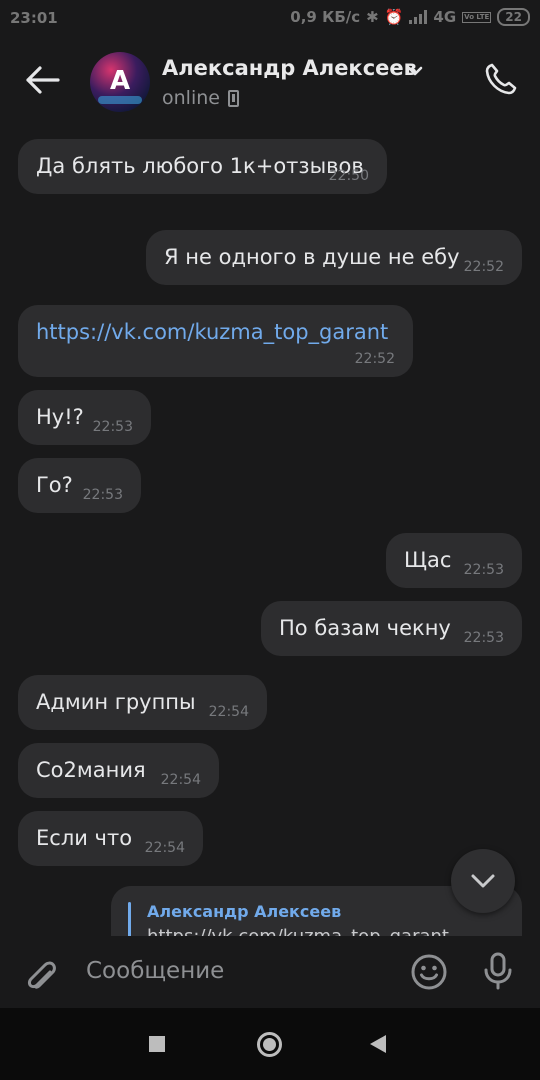 This screenshot has width=540, height=1080. I want to click on message-text: Ну!?, so click(60, 417).